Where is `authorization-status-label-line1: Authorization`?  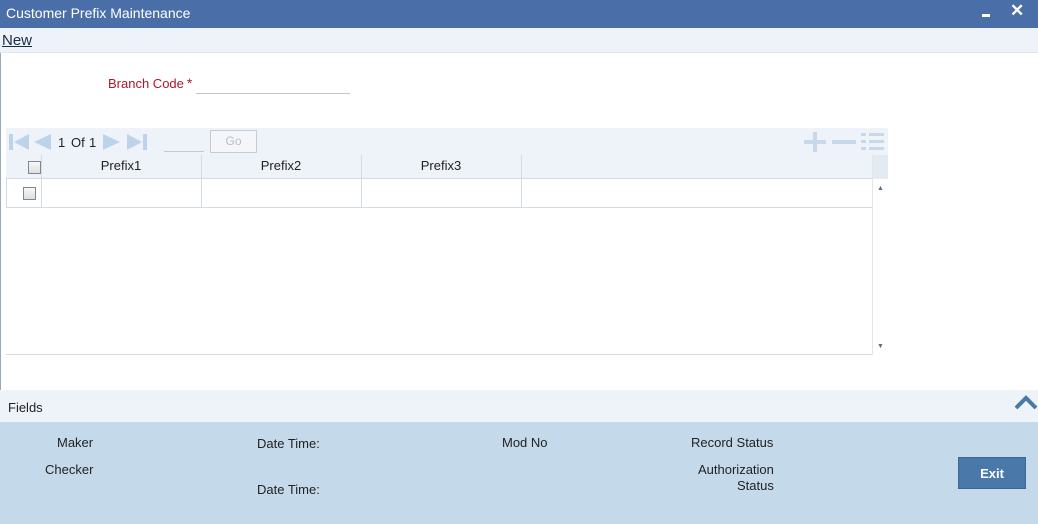
authorization-status-label-line1: Authorization is located at coordinates (736, 469).